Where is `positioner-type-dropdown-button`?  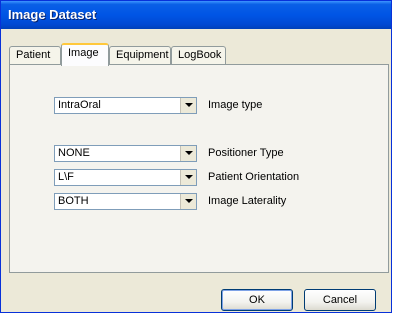 positioner-type-dropdown-button is located at coordinates (188, 153).